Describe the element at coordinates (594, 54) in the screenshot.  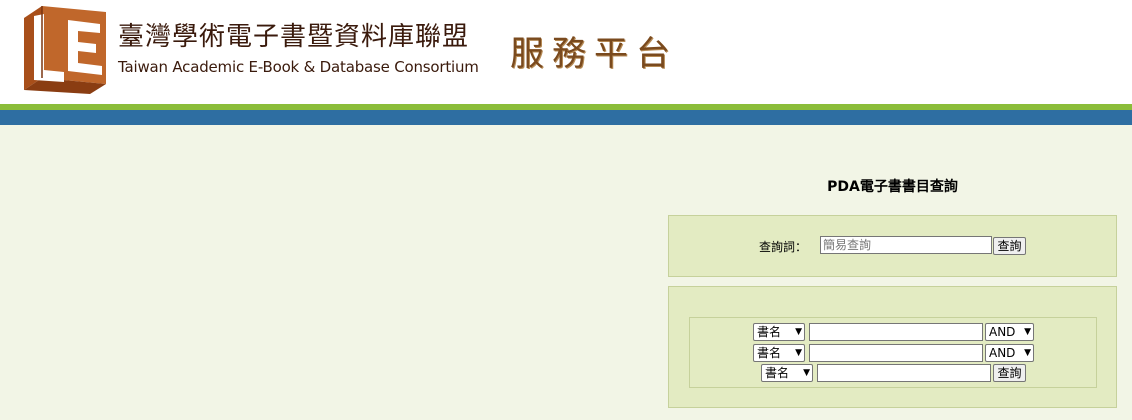
I see `service-platform-label: 服務平台` at that location.